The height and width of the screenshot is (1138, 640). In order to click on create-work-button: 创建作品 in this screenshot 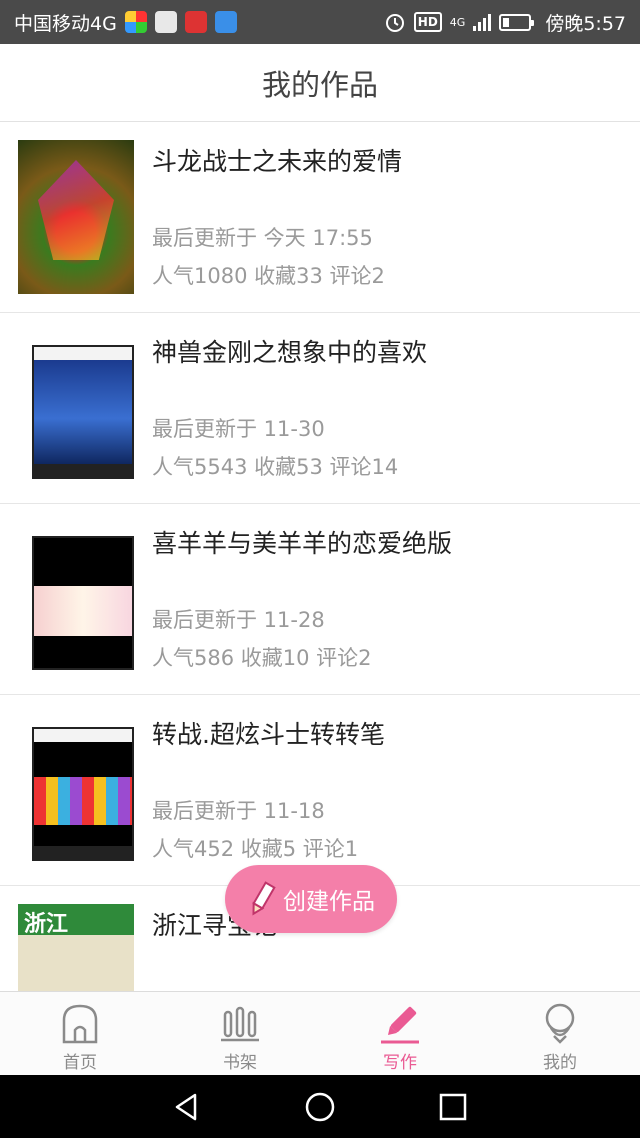, I will do `click(311, 899)`.